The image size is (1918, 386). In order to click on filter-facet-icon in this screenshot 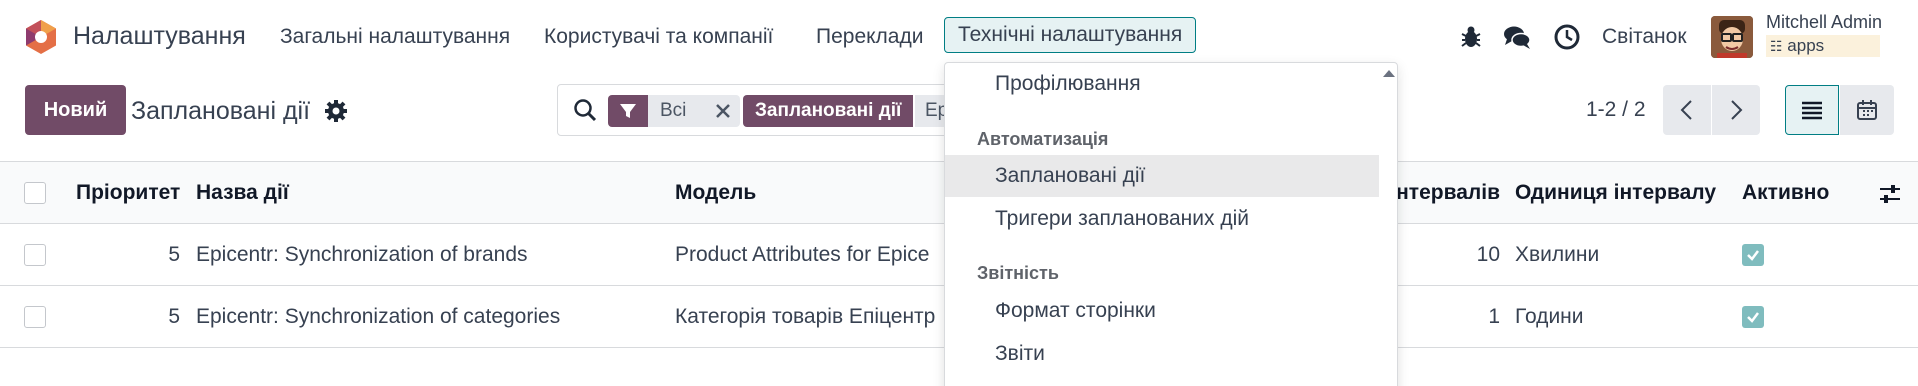, I will do `click(628, 111)`.